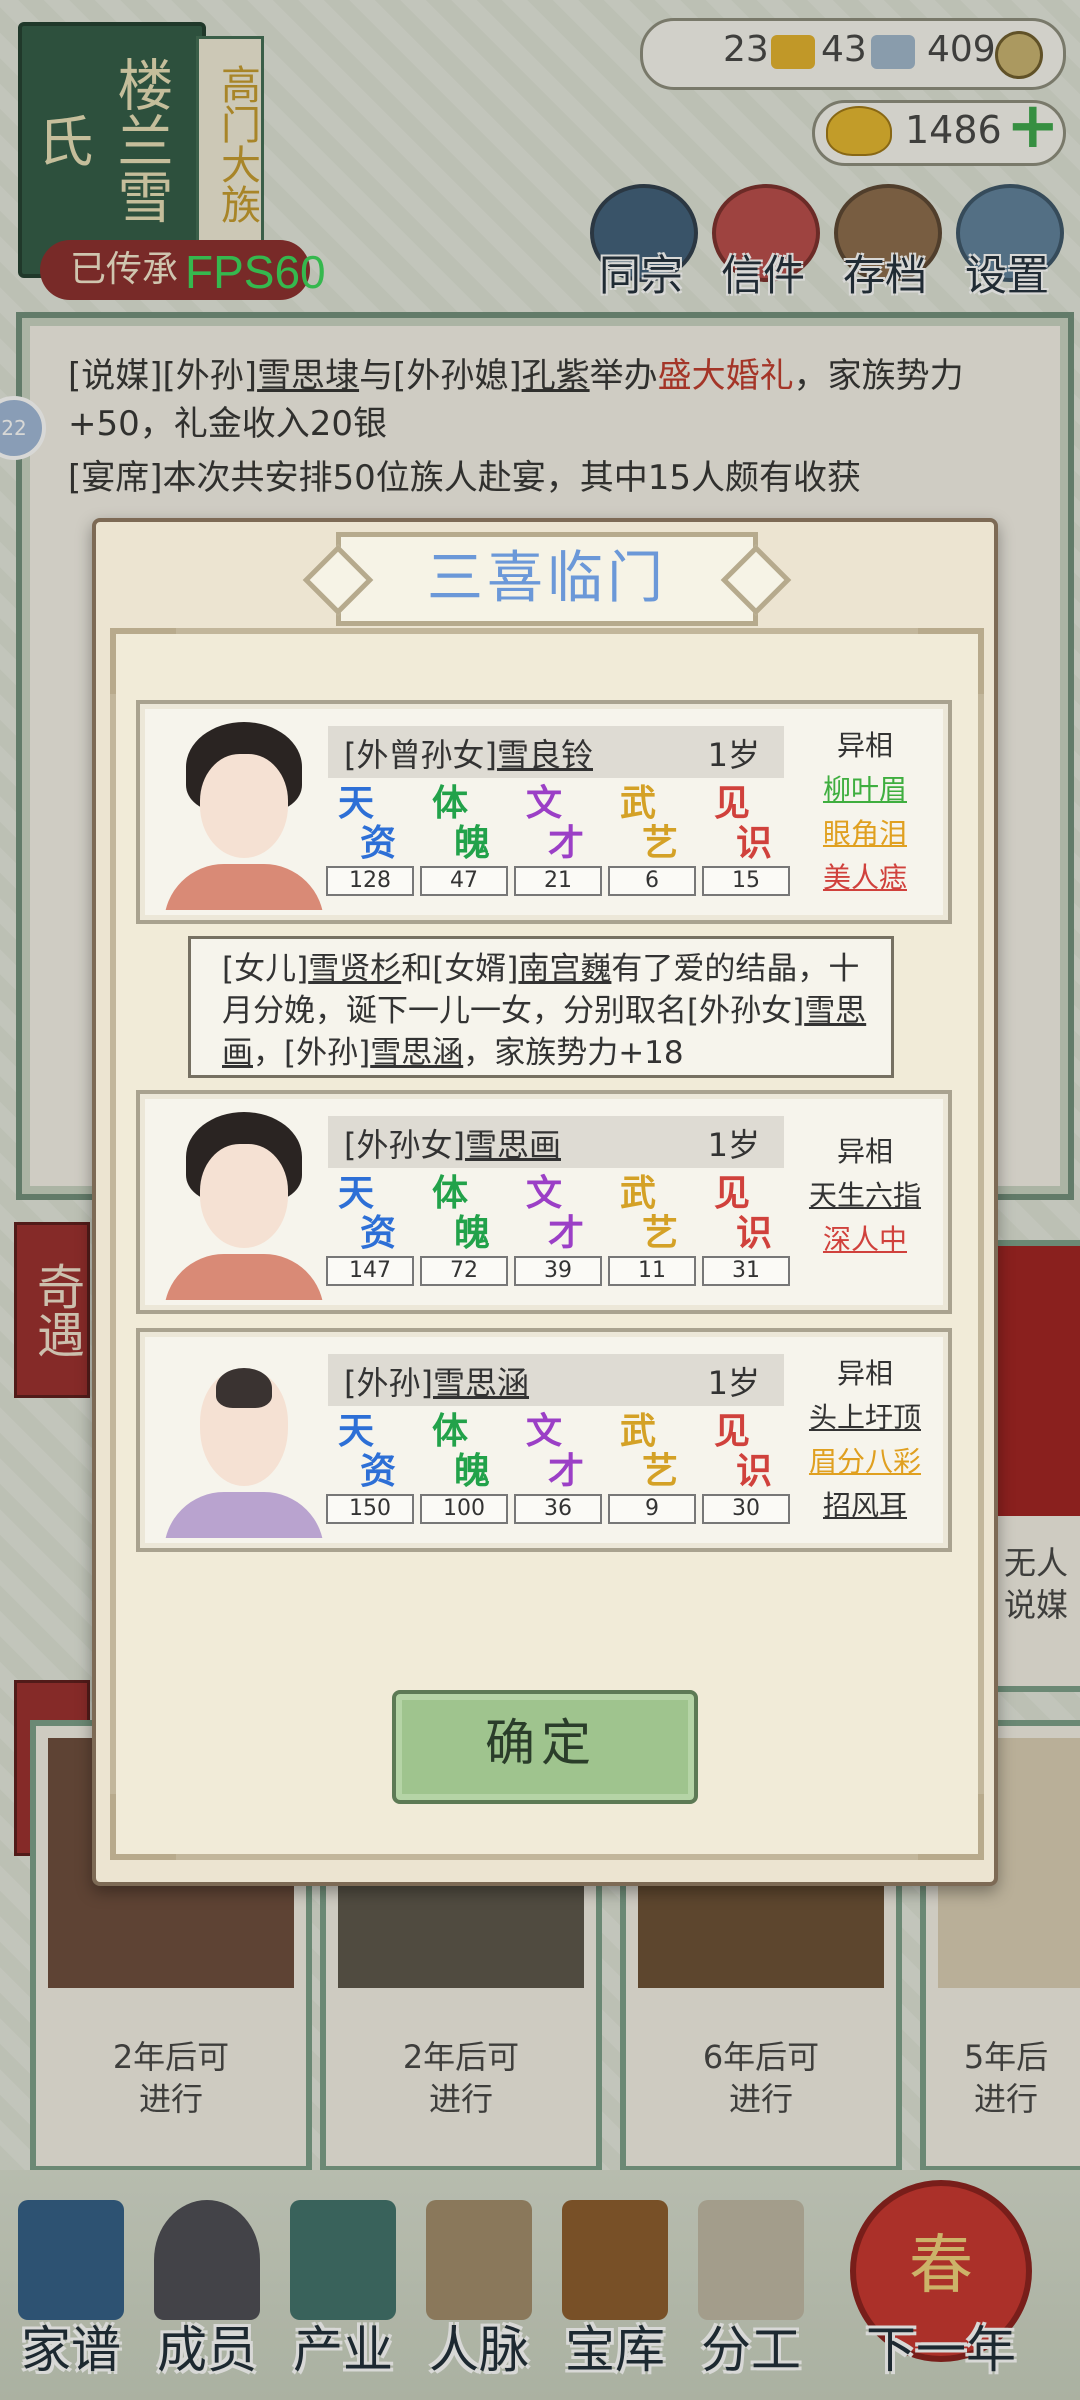  Describe the element at coordinates (865, 1506) in the screenshot. I see `trait-link: 招风耳` at that location.